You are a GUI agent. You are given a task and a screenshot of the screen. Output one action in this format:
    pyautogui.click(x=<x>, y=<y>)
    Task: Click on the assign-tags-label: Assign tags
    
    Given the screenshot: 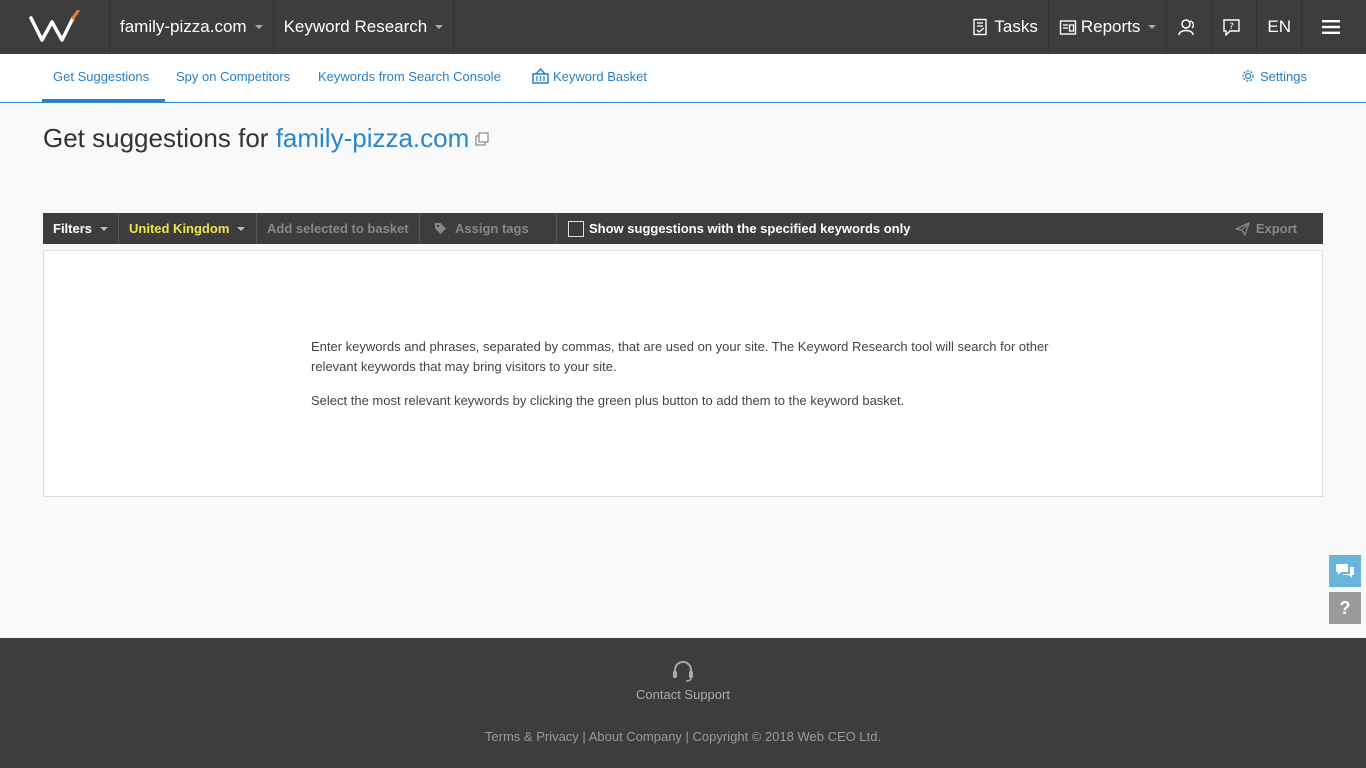 What is the action you would take?
    pyautogui.click(x=492, y=228)
    